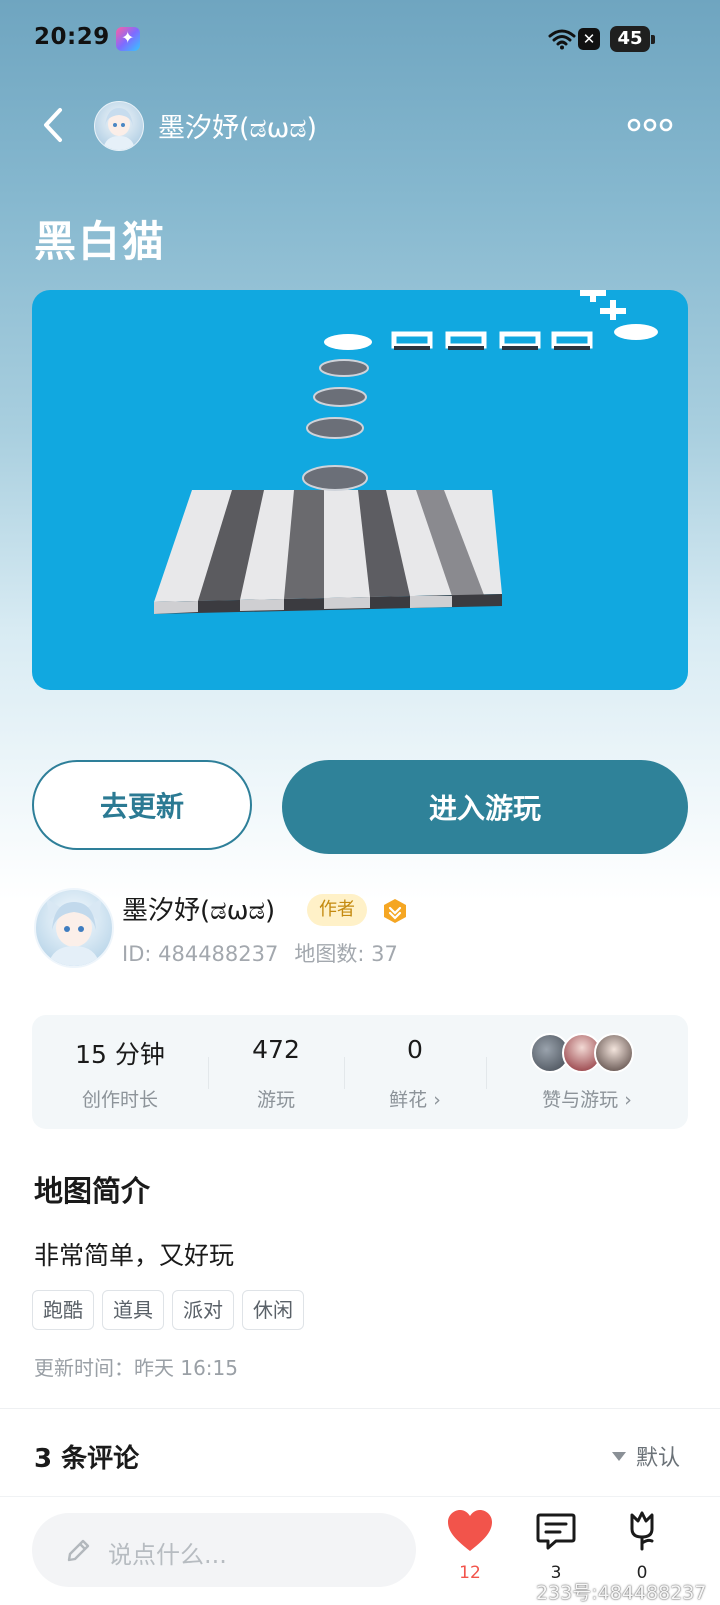 Image resolution: width=720 pixels, height=1605 pixels. What do you see at coordinates (63, 1310) in the screenshot?
I see `tag-item: 跑酷` at bounding box center [63, 1310].